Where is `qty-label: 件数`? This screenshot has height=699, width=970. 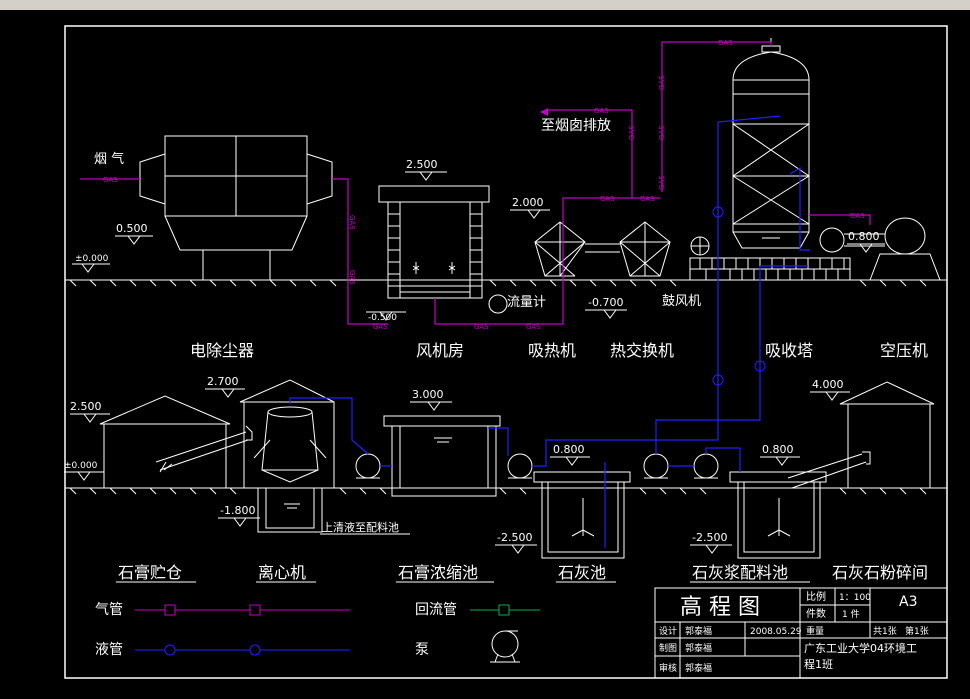
qty-label: 件数 is located at coordinates (816, 613).